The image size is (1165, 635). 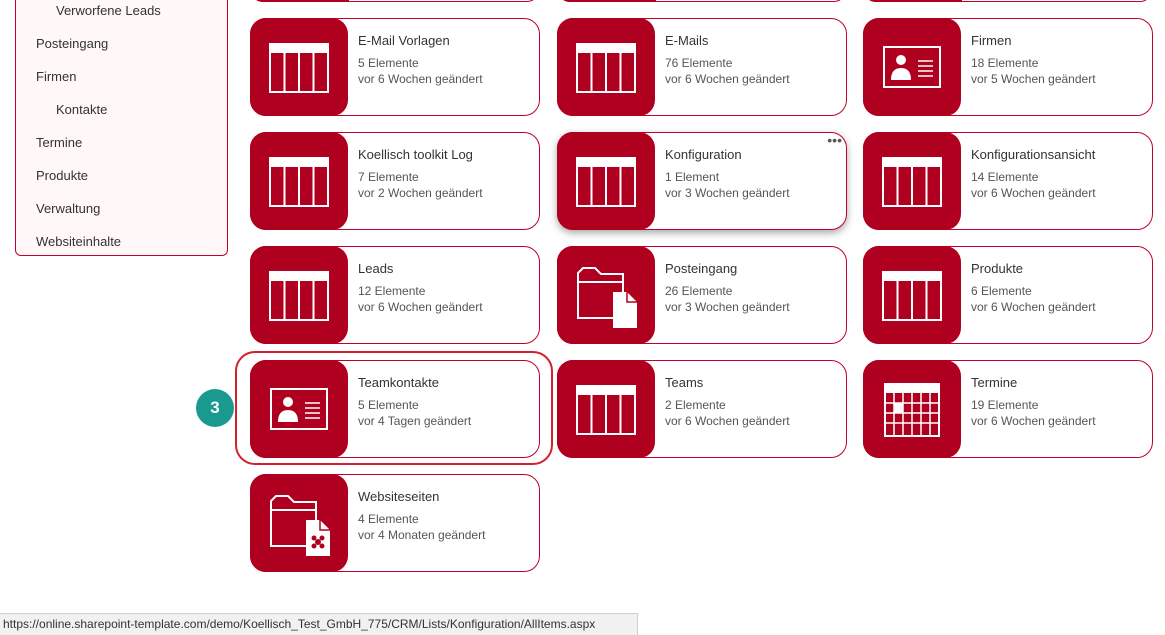 What do you see at coordinates (684, 382) in the screenshot?
I see `tile-title: Teams` at bounding box center [684, 382].